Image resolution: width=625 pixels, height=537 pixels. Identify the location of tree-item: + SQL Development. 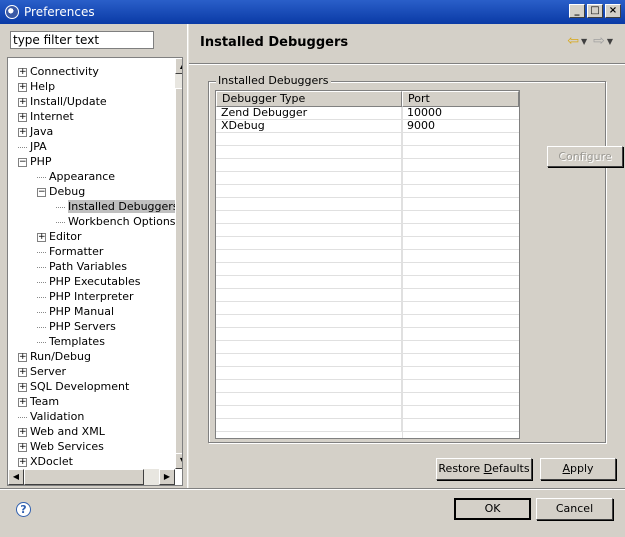
(73, 386).